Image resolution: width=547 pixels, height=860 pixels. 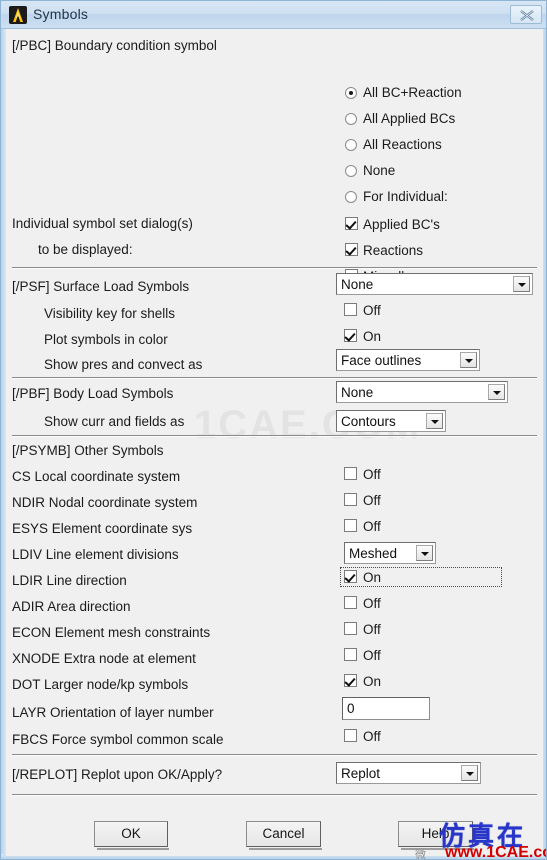 What do you see at coordinates (105, 502) in the screenshot?
I see `psymb-row-label-1: NDIR Nodal coordinate system` at bounding box center [105, 502].